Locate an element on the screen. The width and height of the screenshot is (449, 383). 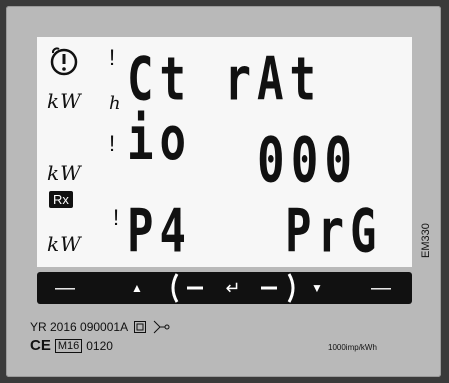
double-insulation-icon is located at coordinates (140, 327).